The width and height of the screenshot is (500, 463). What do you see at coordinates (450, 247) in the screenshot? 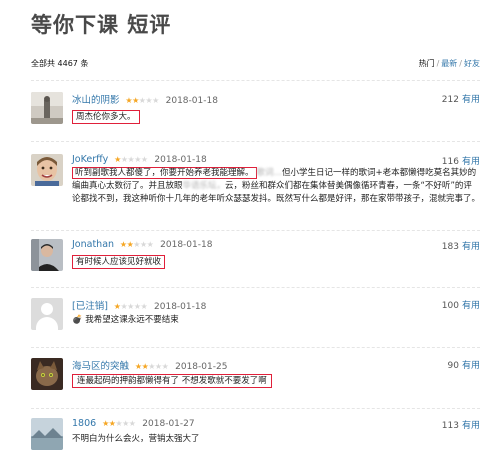
I see `vote-count: 183` at bounding box center [450, 247].